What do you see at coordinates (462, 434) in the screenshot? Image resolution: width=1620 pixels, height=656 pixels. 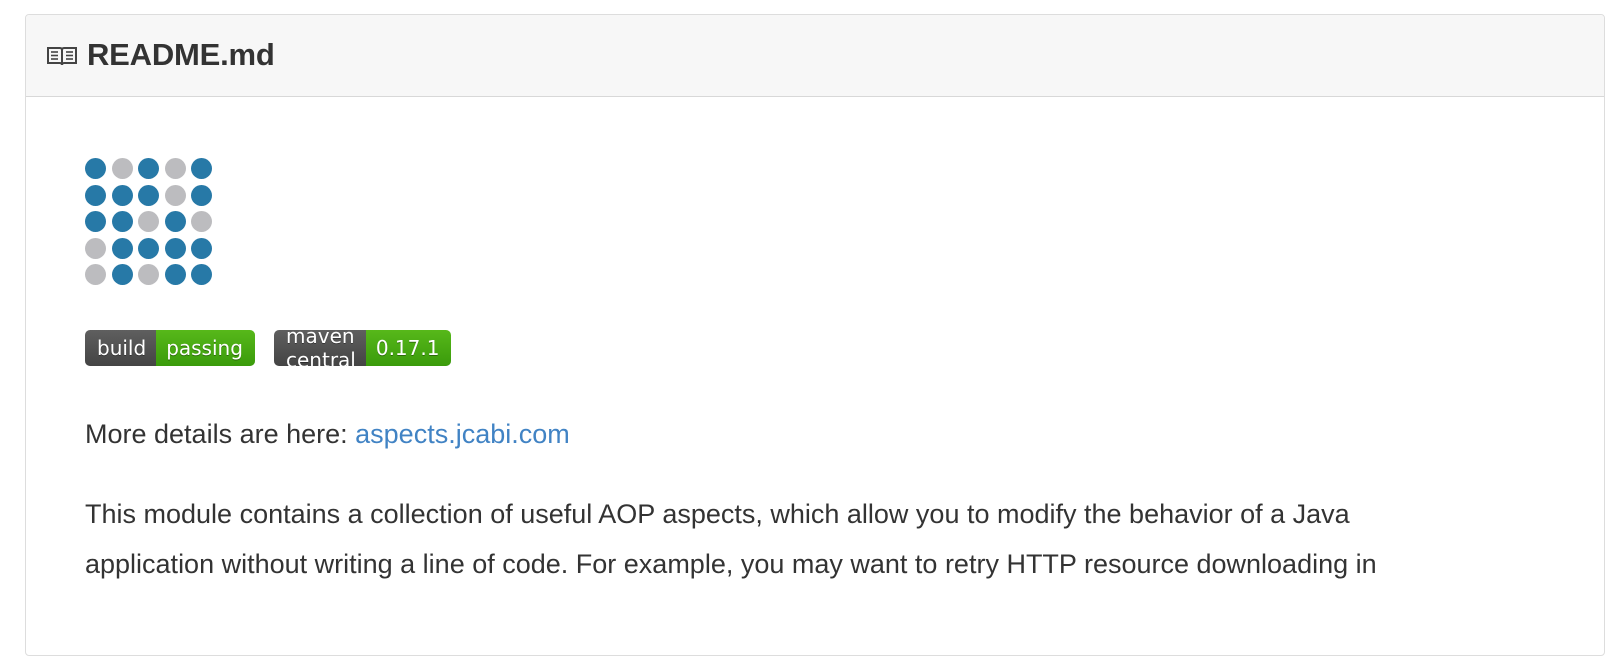 I see `details-link: aspects.jcabi.com` at bounding box center [462, 434].